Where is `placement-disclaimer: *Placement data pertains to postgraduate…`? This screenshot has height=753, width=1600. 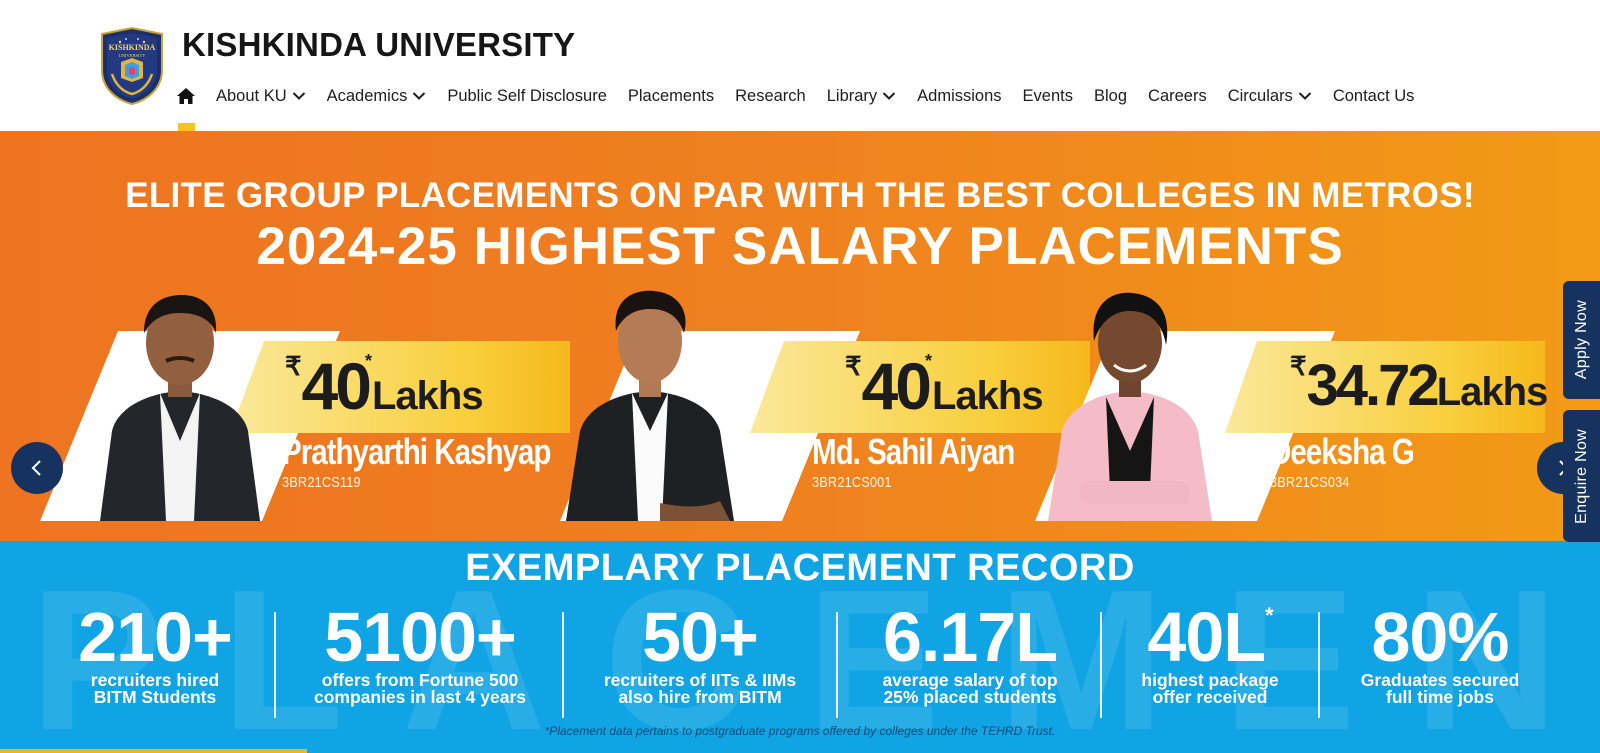 placement-disclaimer: *Placement data pertains to postgraduate… is located at coordinates (800, 731).